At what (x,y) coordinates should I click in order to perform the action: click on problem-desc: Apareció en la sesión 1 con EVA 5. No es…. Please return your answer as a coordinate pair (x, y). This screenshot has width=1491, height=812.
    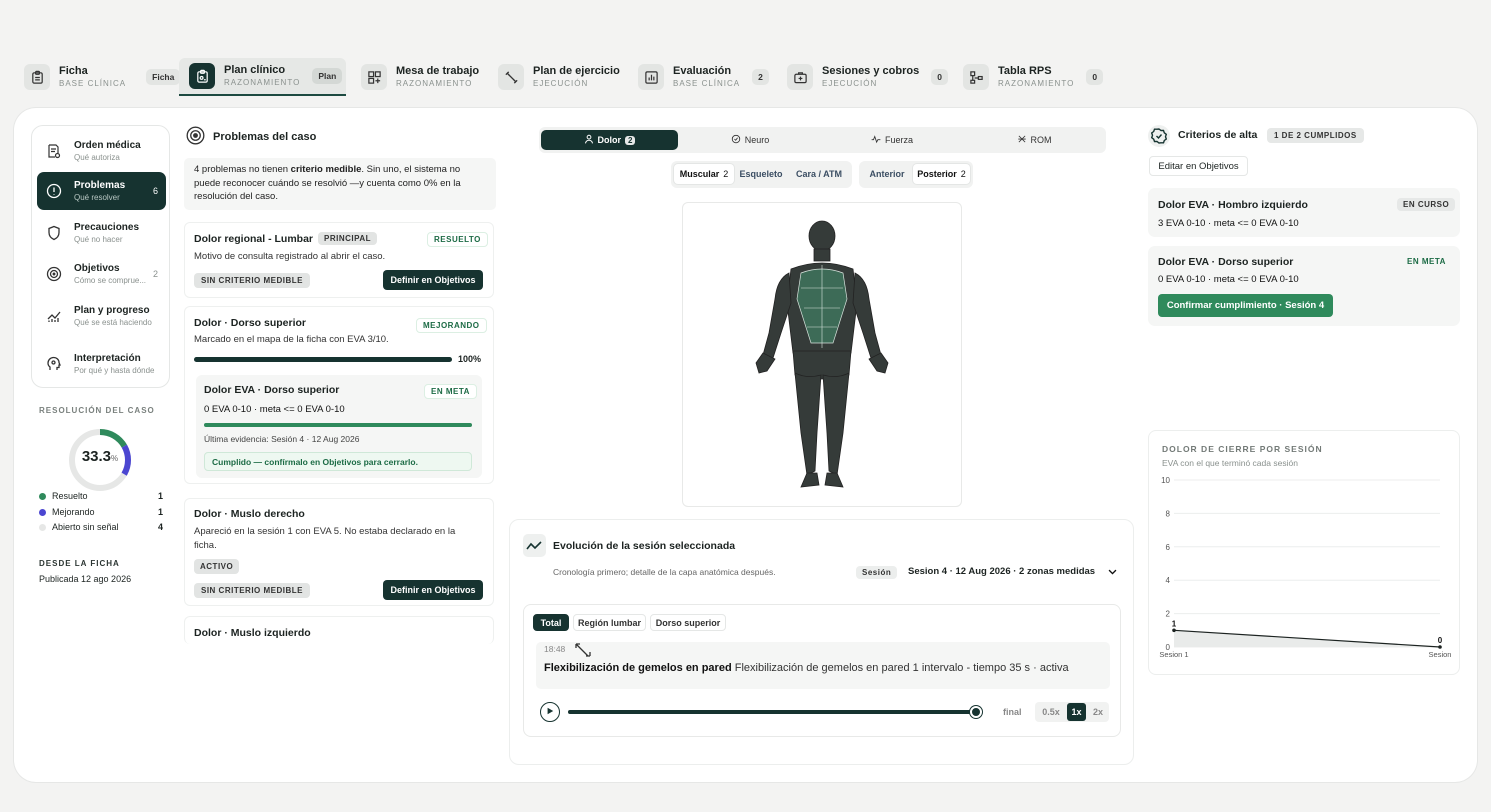
    Looking at the image, I should click on (325, 538).